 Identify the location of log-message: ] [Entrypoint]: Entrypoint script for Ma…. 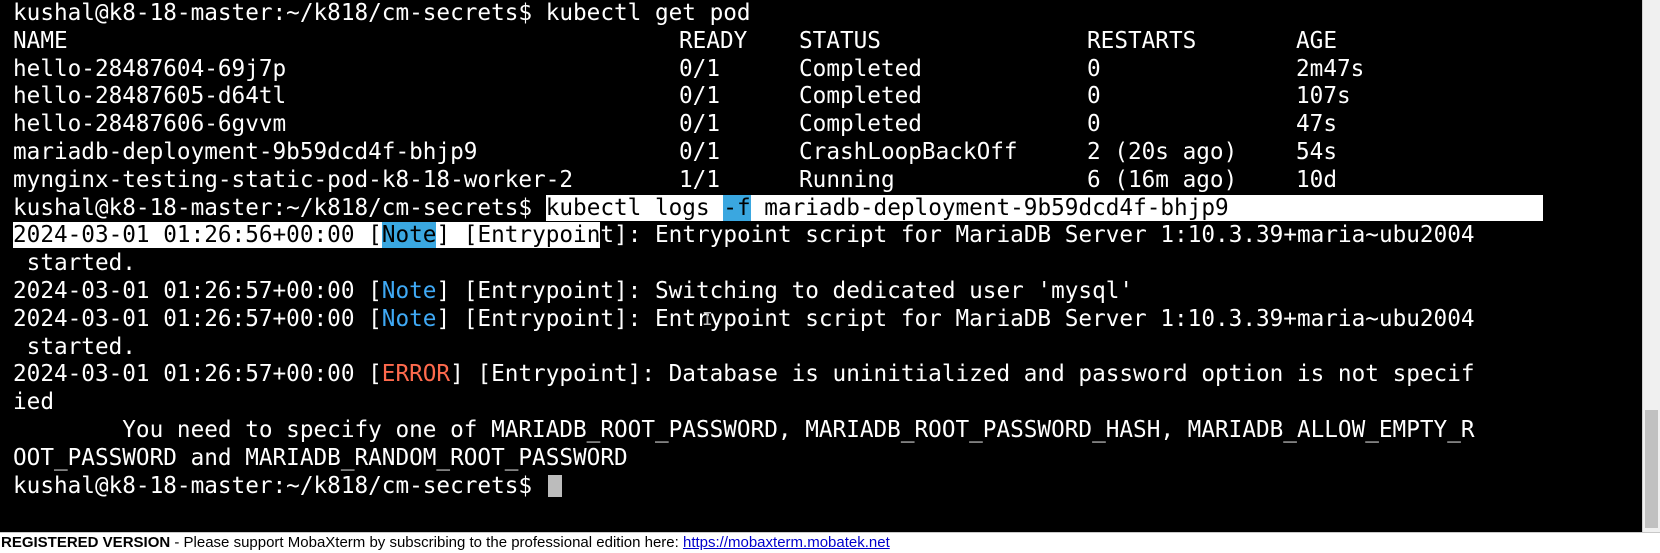
(955, 318).